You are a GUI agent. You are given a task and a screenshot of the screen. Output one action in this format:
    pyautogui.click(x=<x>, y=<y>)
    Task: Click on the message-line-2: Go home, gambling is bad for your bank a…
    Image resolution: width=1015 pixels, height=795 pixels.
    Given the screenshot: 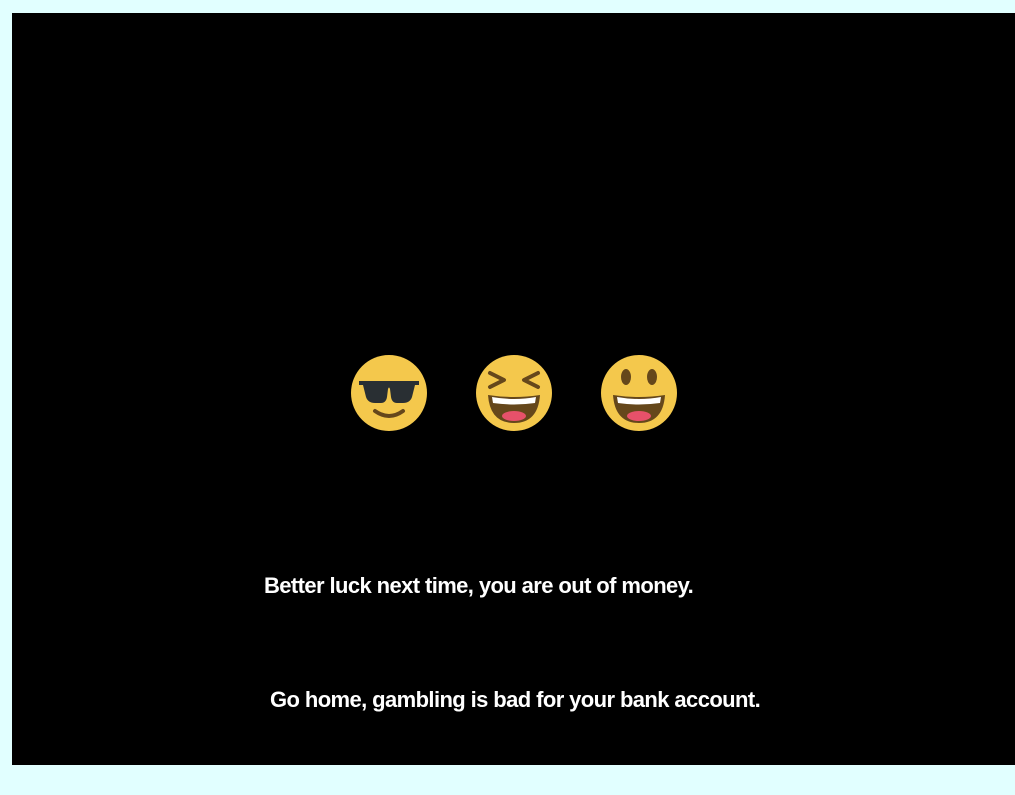 What is the action you would take?
    pyautogui.click(x=515, y=699)
    